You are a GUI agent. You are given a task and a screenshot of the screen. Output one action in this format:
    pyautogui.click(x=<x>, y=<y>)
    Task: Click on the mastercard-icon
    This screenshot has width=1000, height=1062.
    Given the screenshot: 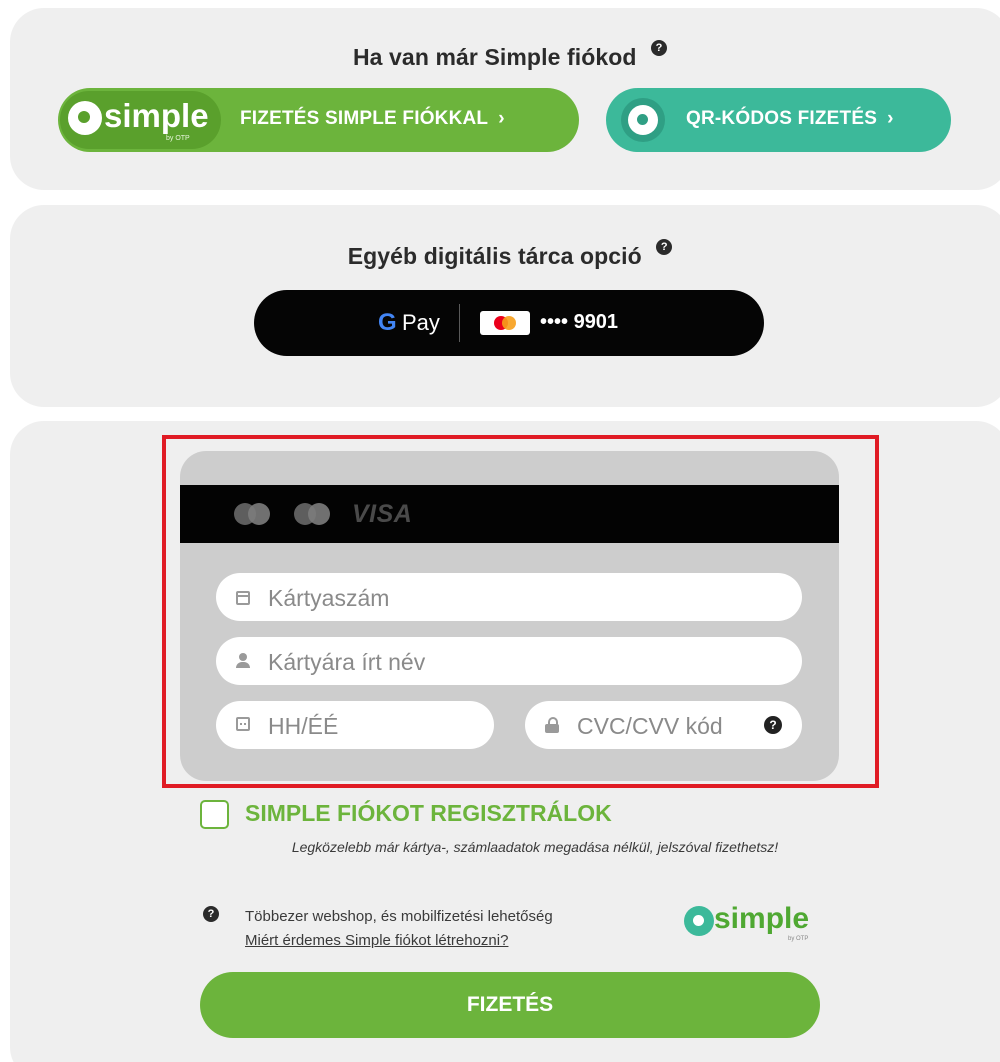 What is the action you would take?
    pyautogui.click(x=505, y=323)
    